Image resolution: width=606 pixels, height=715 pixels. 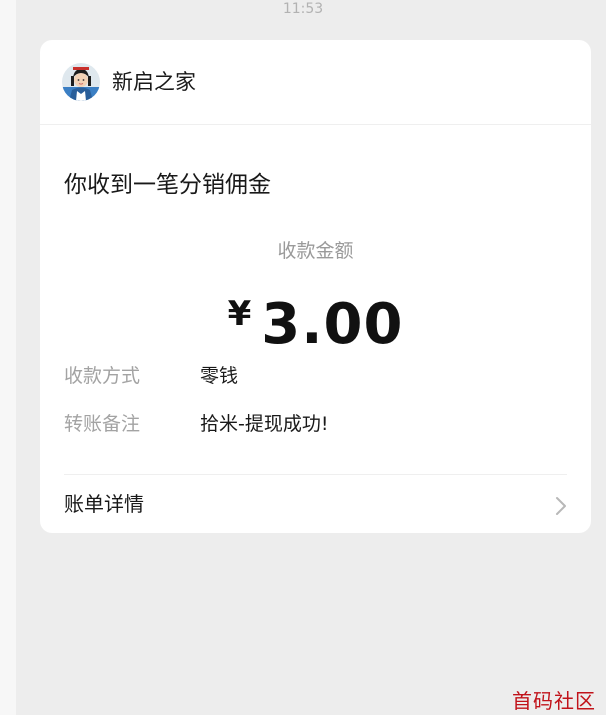 What do you see at coordinates (264, 424) in the screenshot?
I see `transfer-note-value: 拾米-提现成功!` at bounding box center [264, 424].